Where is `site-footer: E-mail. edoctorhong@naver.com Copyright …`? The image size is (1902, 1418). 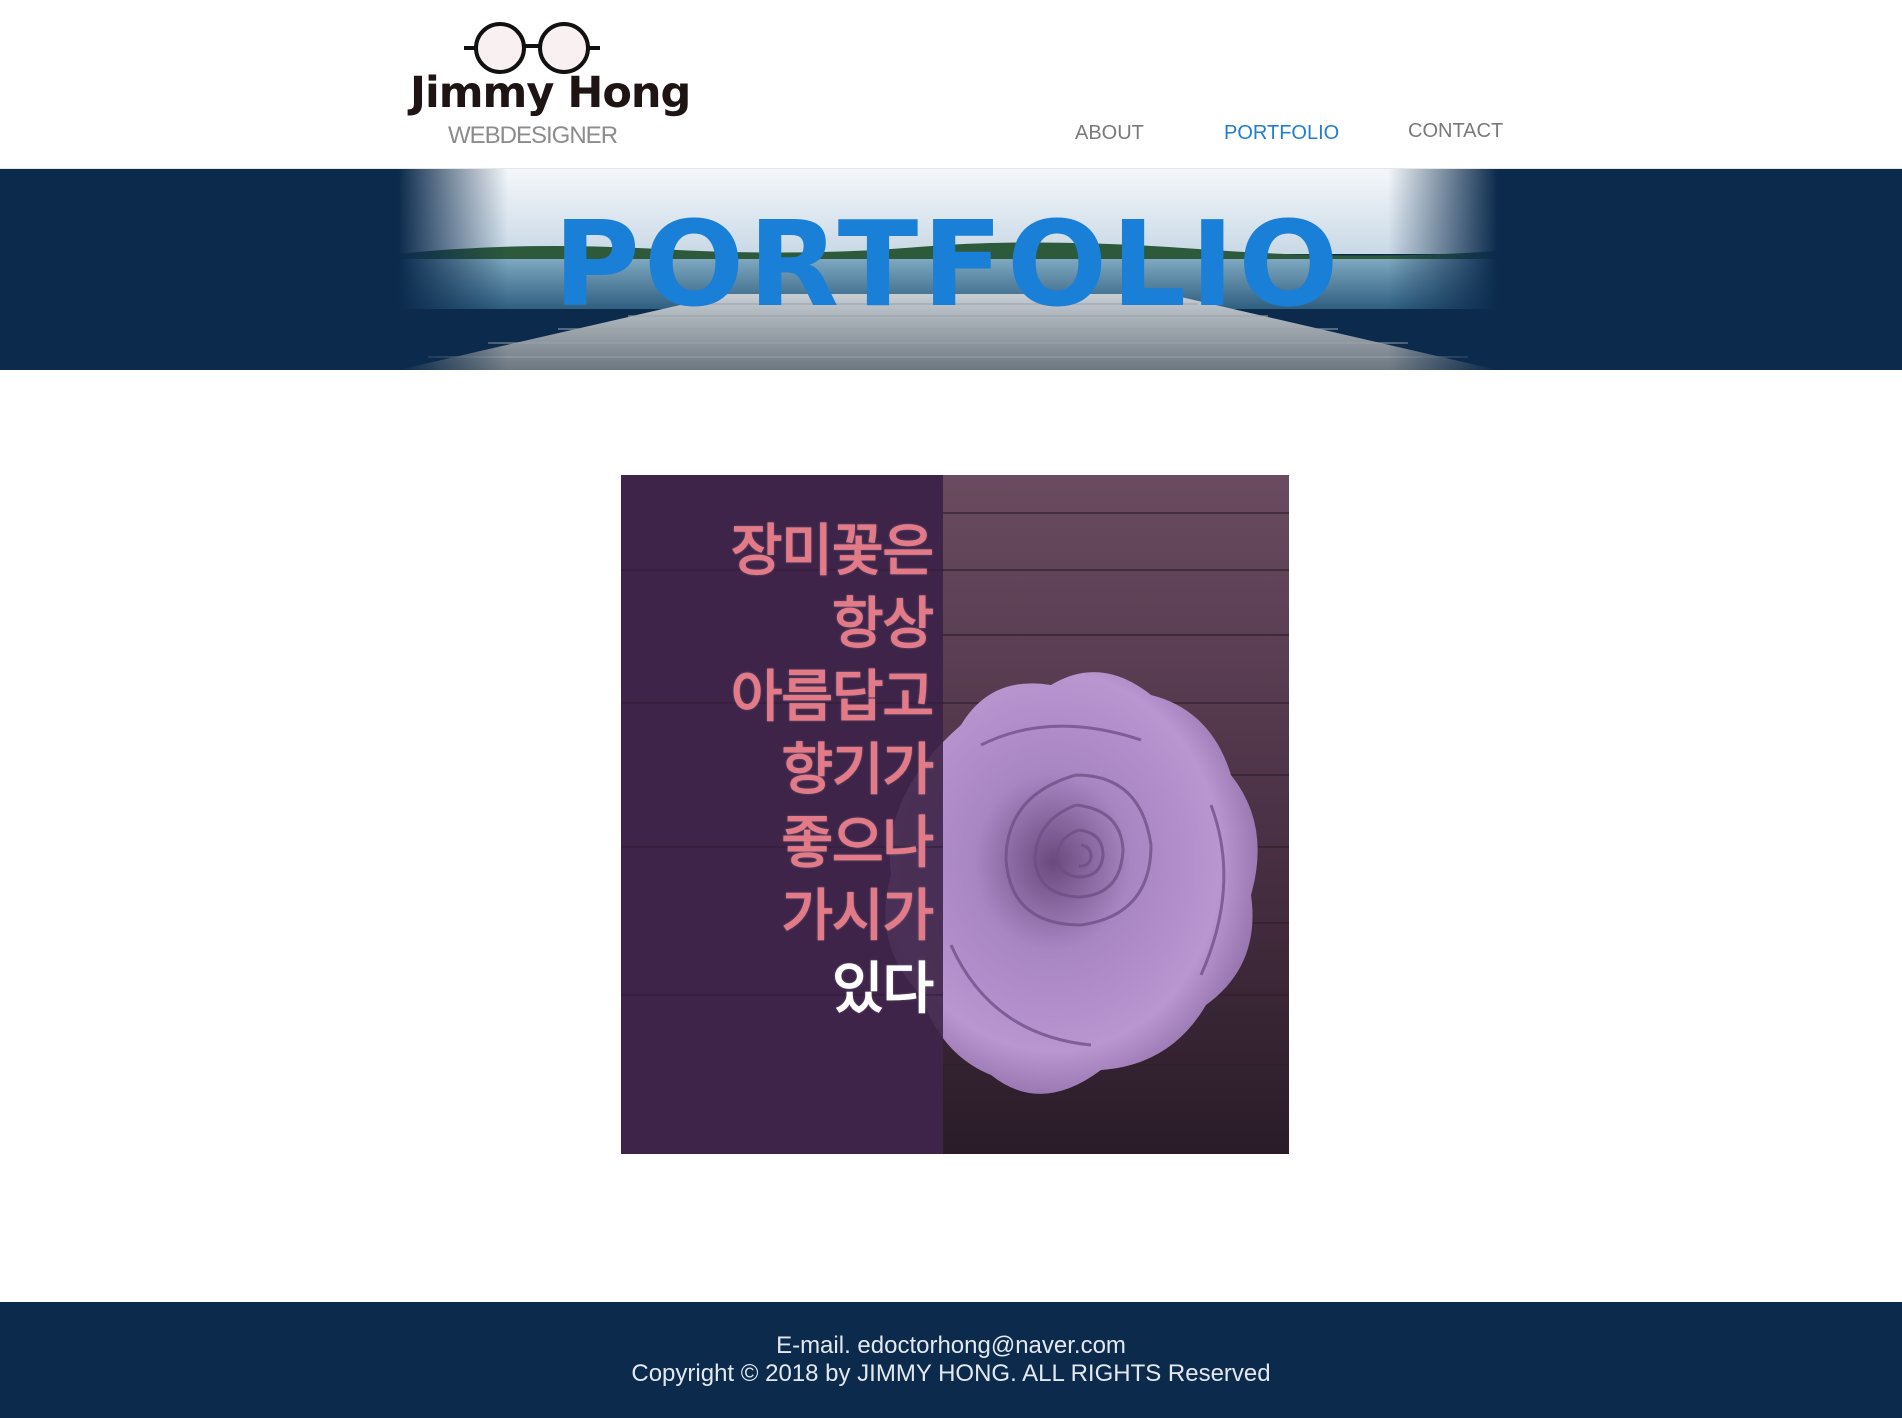
site-footer: E-mail. edoctorhong@naver.com Copyright … is located at coordinates (951, 1360).